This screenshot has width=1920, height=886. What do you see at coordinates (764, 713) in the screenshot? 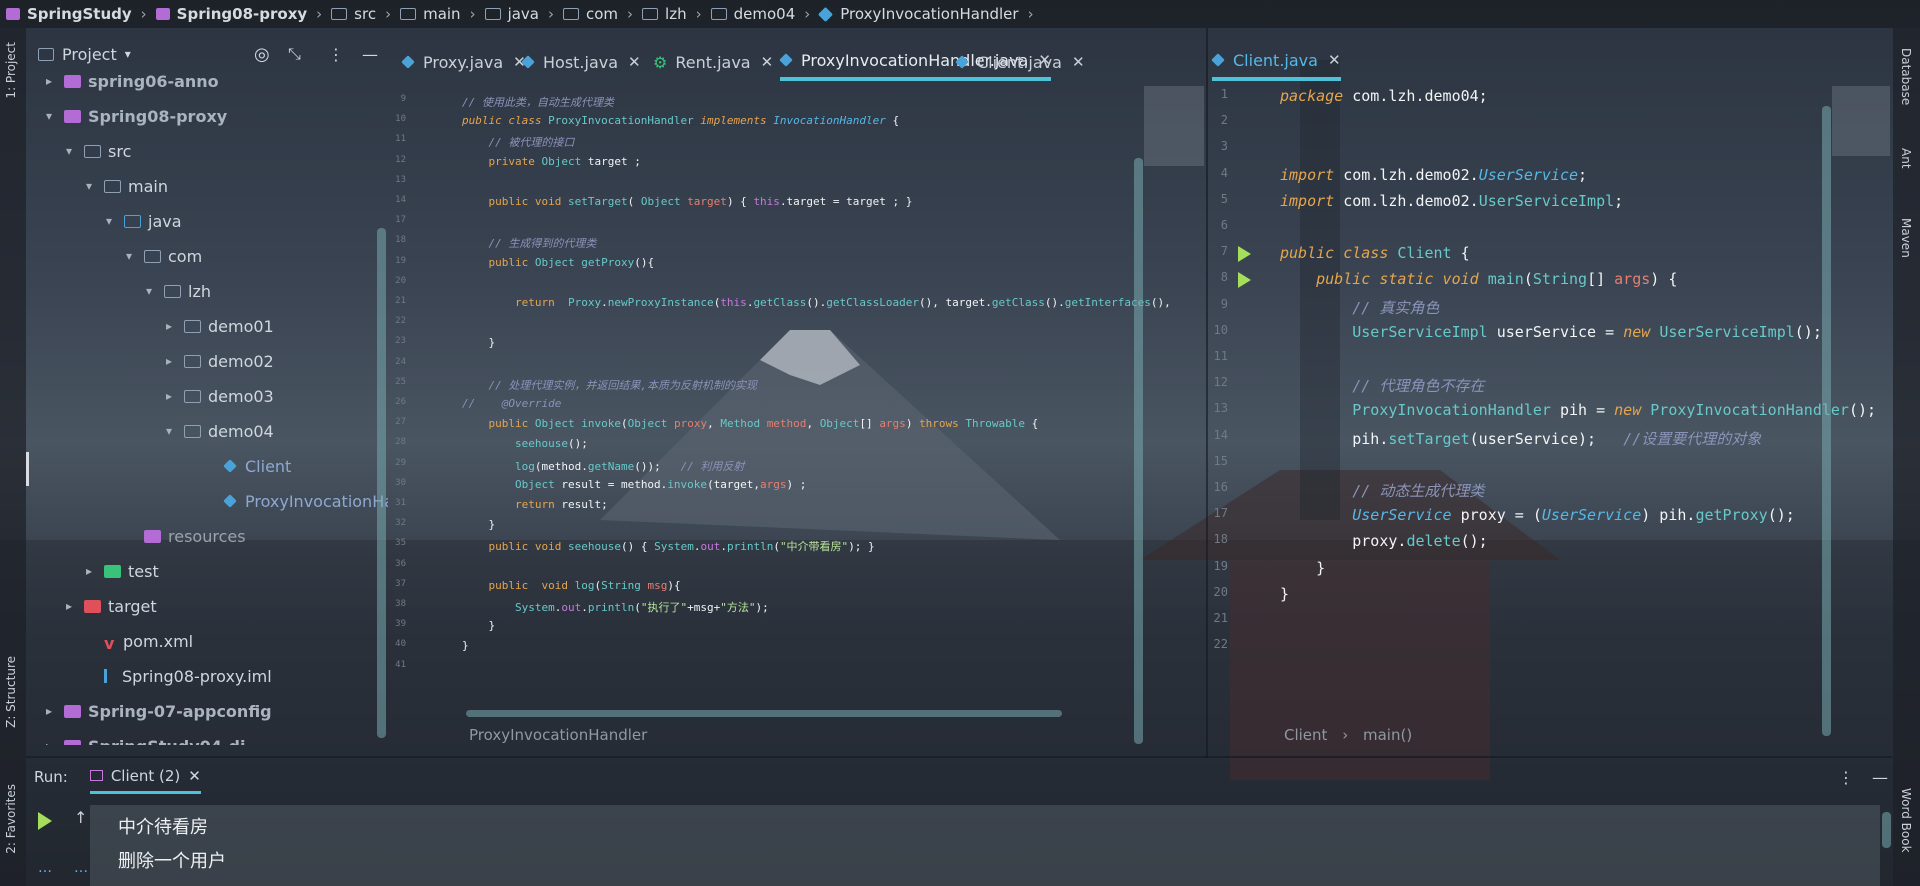
I see `left-editor-hscrollbar` at bounding box center [764, 713].